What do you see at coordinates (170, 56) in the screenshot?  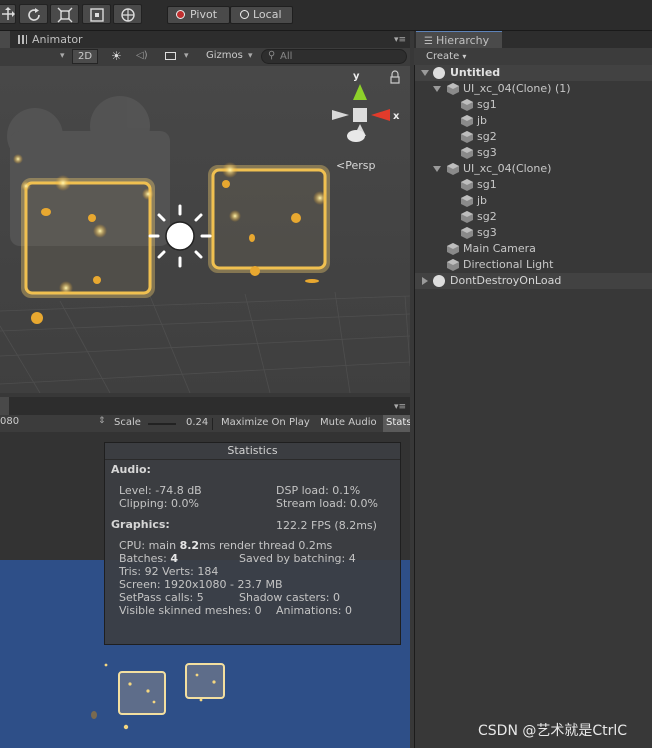 I see `effects-icon` at bounding box center [170, 56].